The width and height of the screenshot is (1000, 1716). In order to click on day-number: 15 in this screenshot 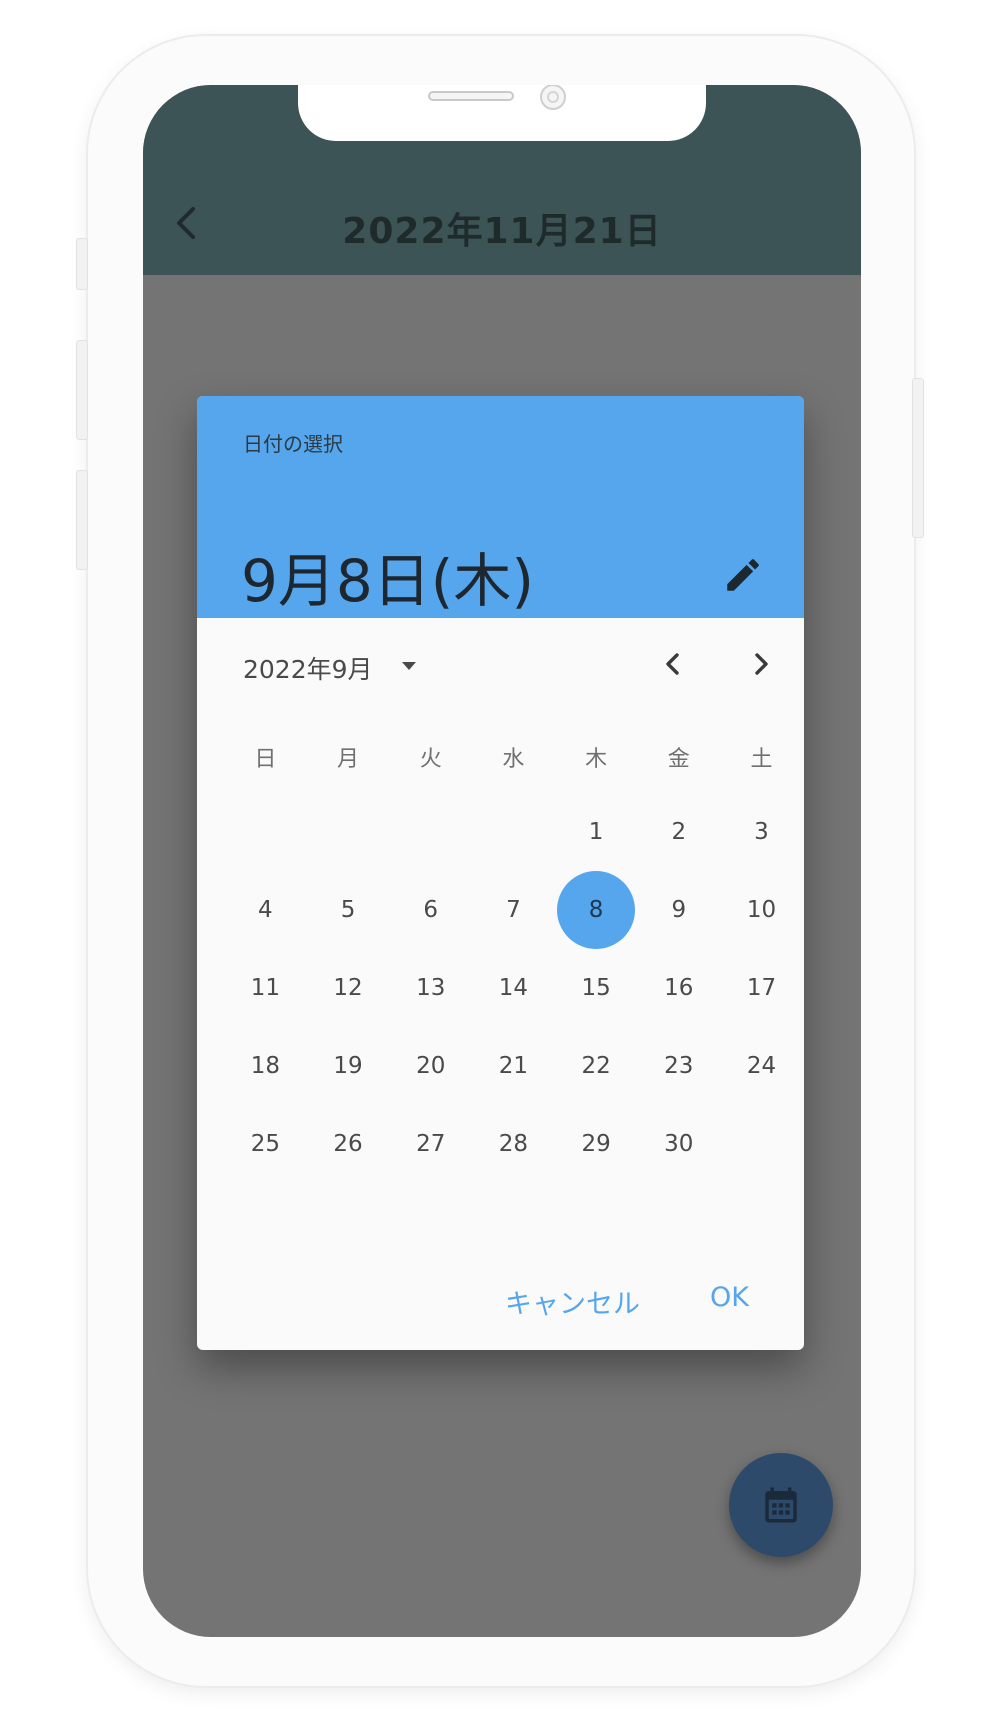, I will do `click(596, 988)`.